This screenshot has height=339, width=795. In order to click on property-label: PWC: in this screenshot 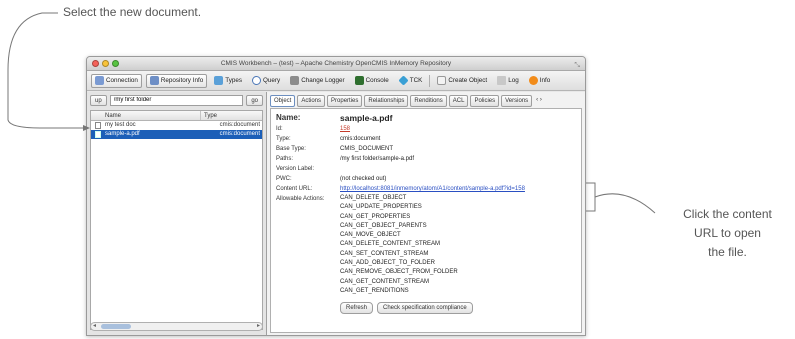, I will do `click(284, 179)`.